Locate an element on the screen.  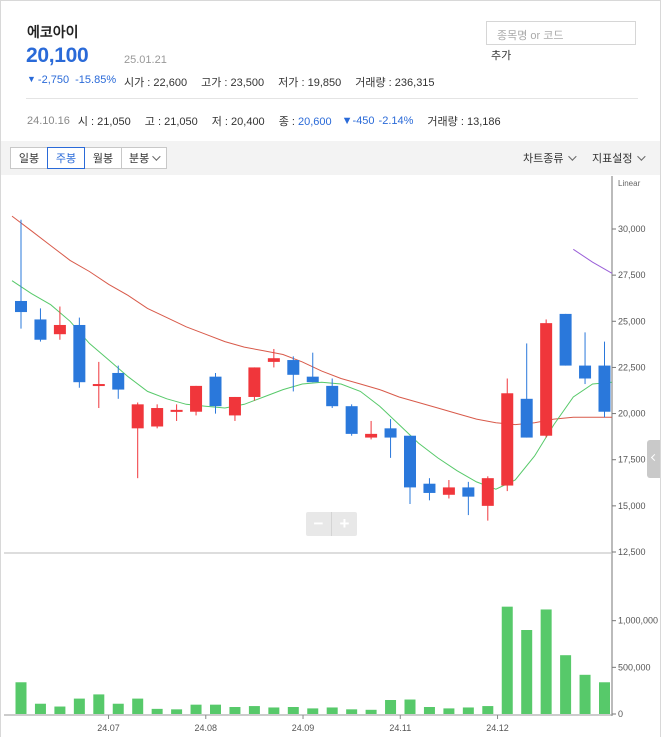
x-tick-label: 24.07 is located at coordinates (108, 728).